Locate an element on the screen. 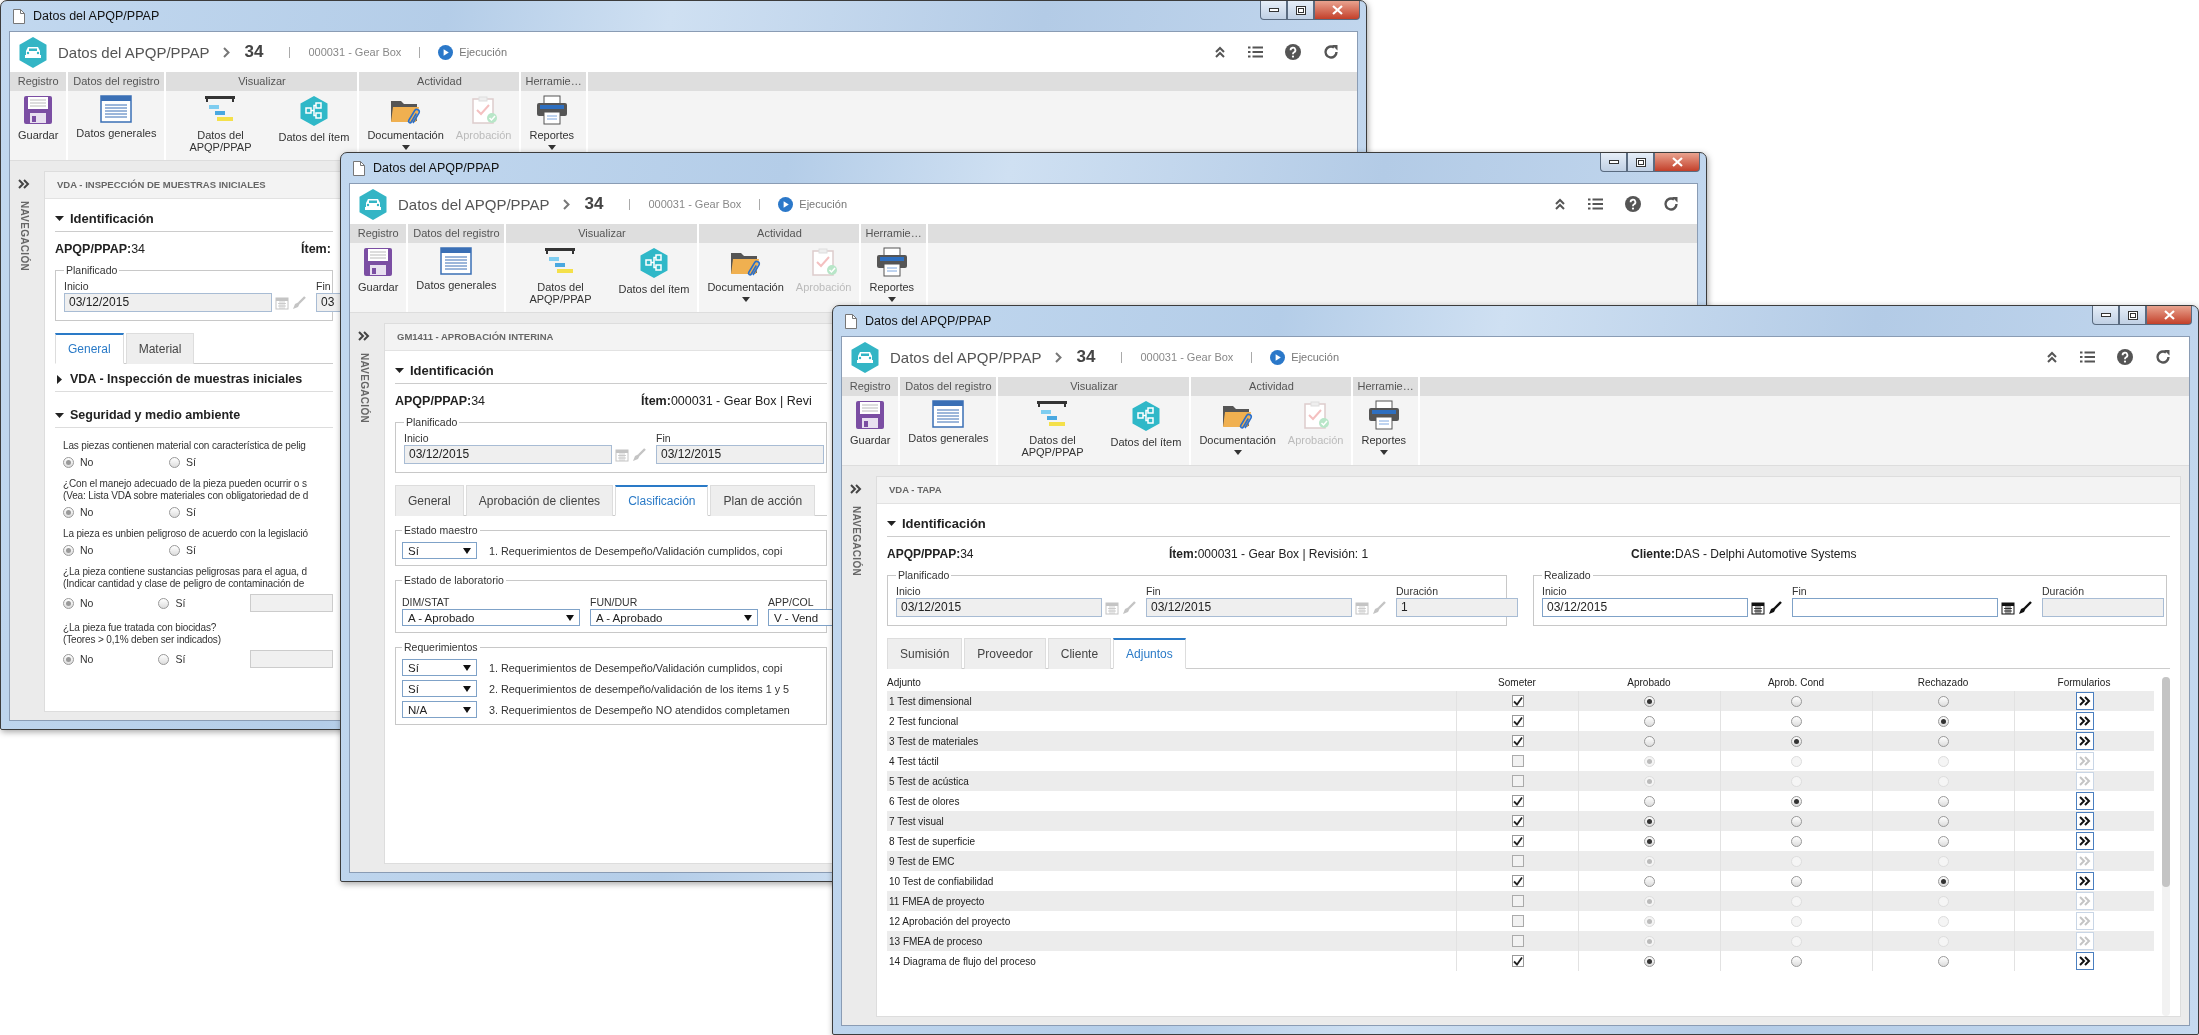 Image resolution: width=2199 pixels, height=1035 pixels. group-legend: Requerimientos is located at coordinates (441, 647).